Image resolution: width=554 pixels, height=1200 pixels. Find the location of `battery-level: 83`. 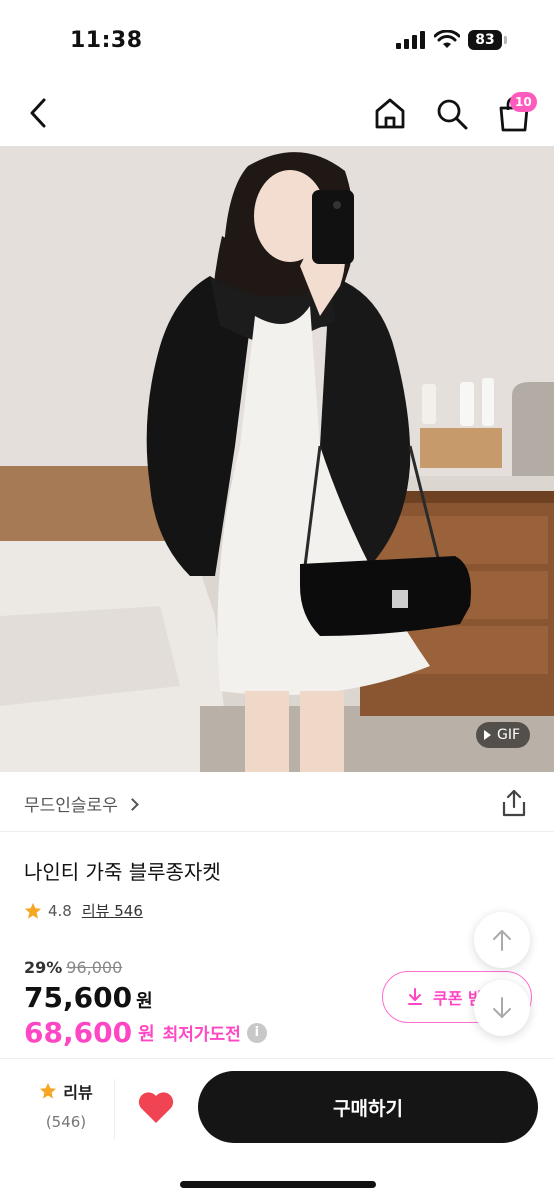

battery-level: 83 is located at coordinates (485, 40).